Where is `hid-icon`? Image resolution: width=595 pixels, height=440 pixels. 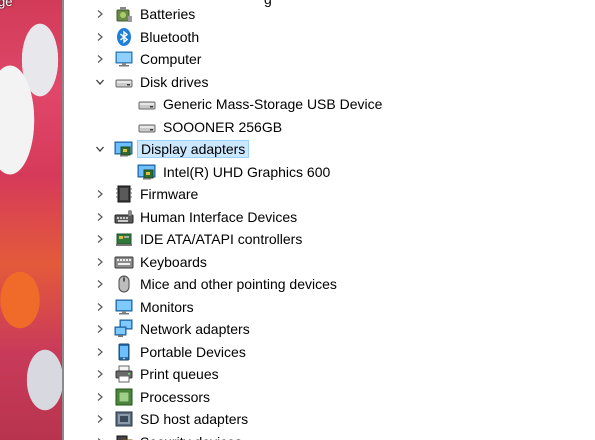
hid-icon is located at coordinates (124, 217).